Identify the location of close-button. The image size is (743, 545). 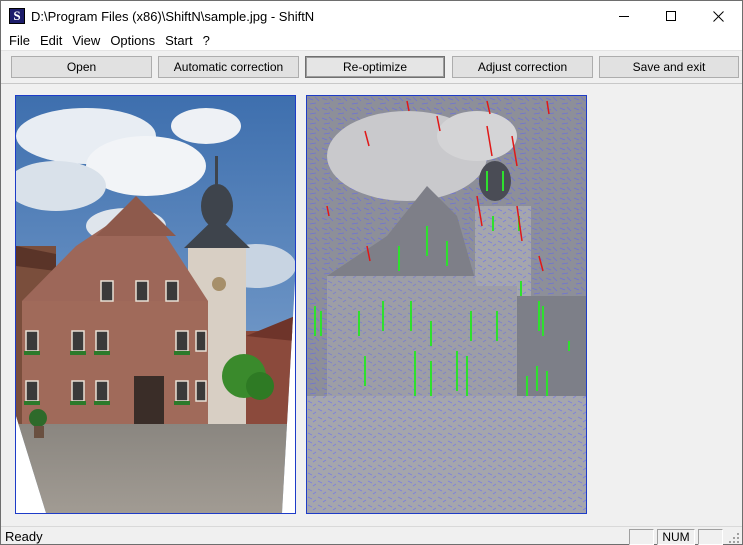
(718, 16).